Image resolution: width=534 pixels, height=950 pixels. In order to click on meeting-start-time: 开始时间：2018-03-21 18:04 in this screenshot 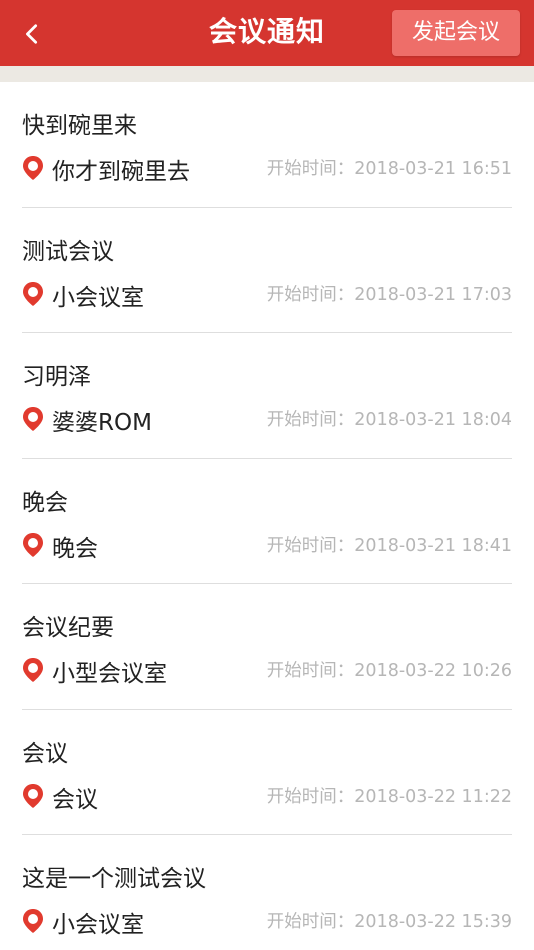, I will do `click(389, 420)`.